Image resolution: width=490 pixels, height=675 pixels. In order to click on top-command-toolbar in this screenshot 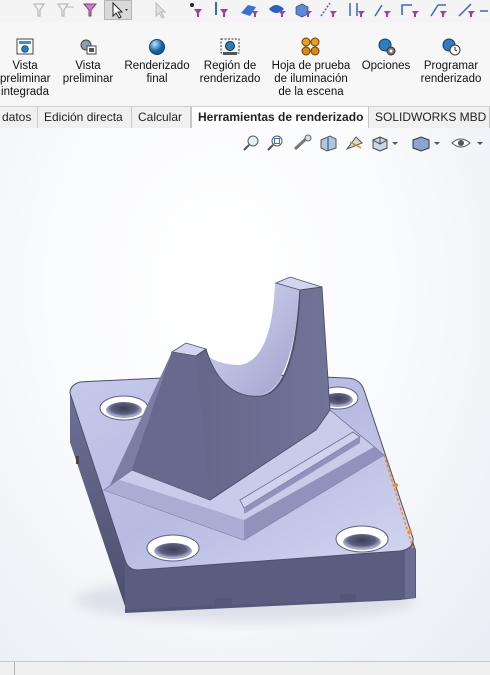, I will do `click(245, 11)`.